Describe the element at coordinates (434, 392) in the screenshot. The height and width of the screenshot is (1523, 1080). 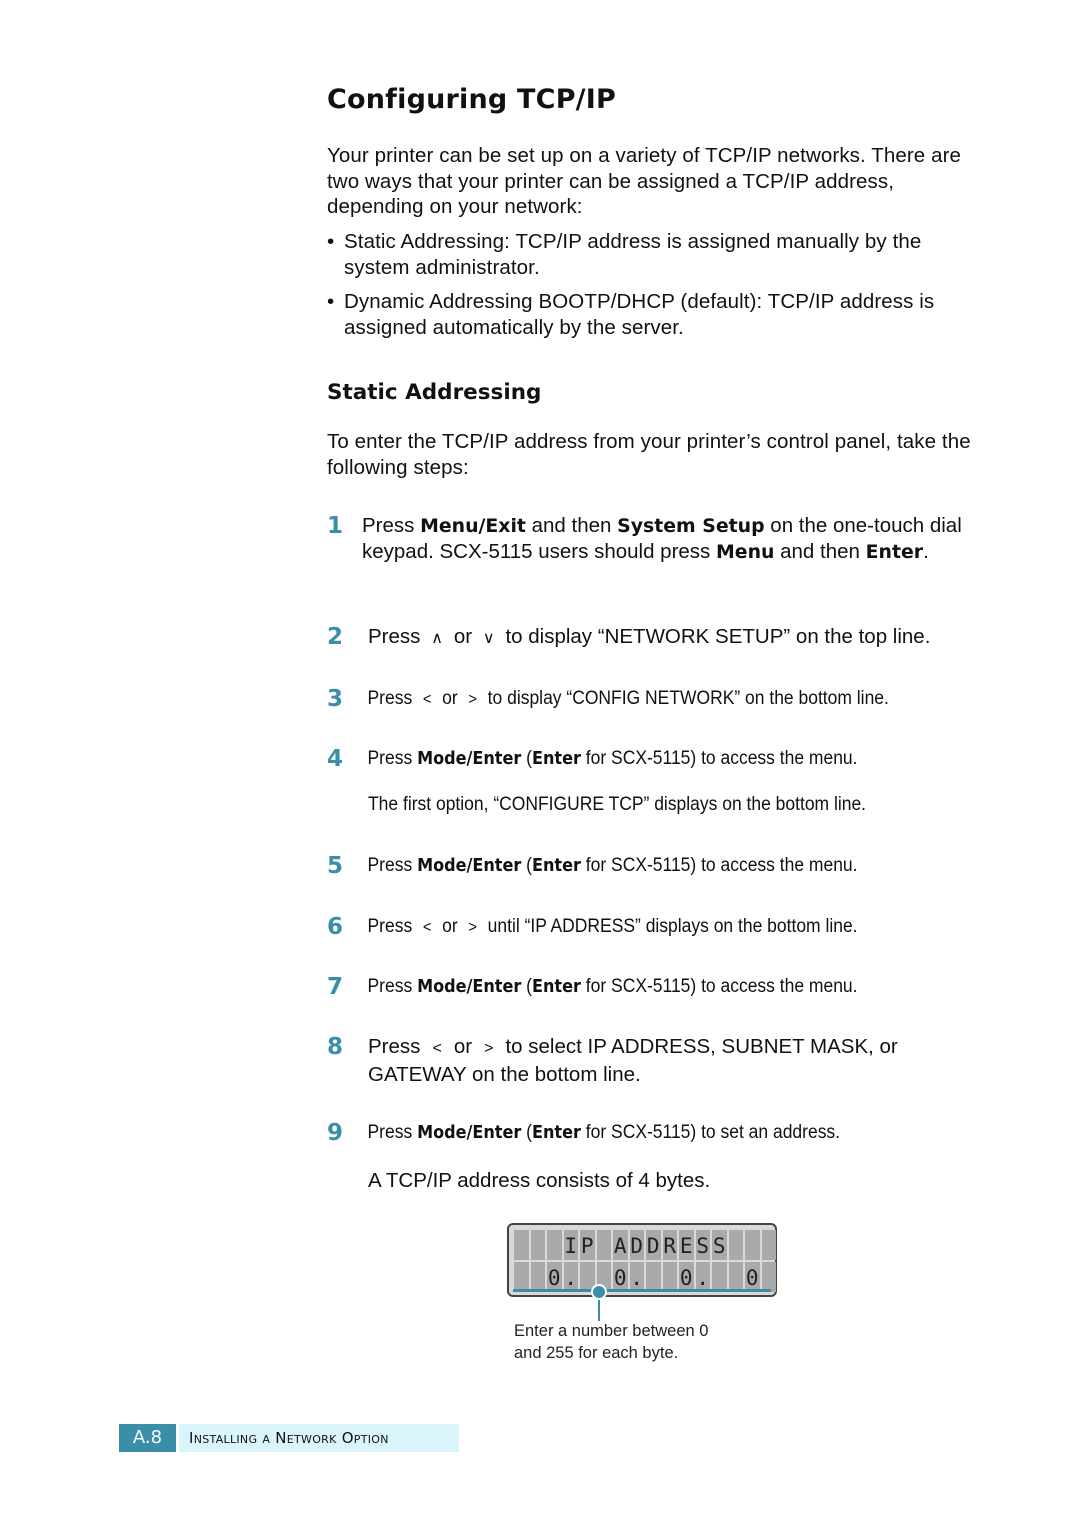
I see `section-title: Static Addressing` at that location.